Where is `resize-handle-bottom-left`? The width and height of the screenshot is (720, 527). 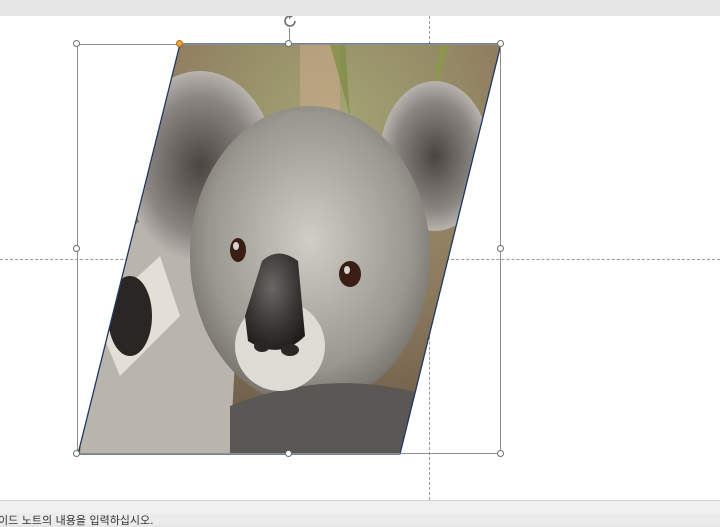
resize-handle-bottom-left is located at coordinates (76, 453).